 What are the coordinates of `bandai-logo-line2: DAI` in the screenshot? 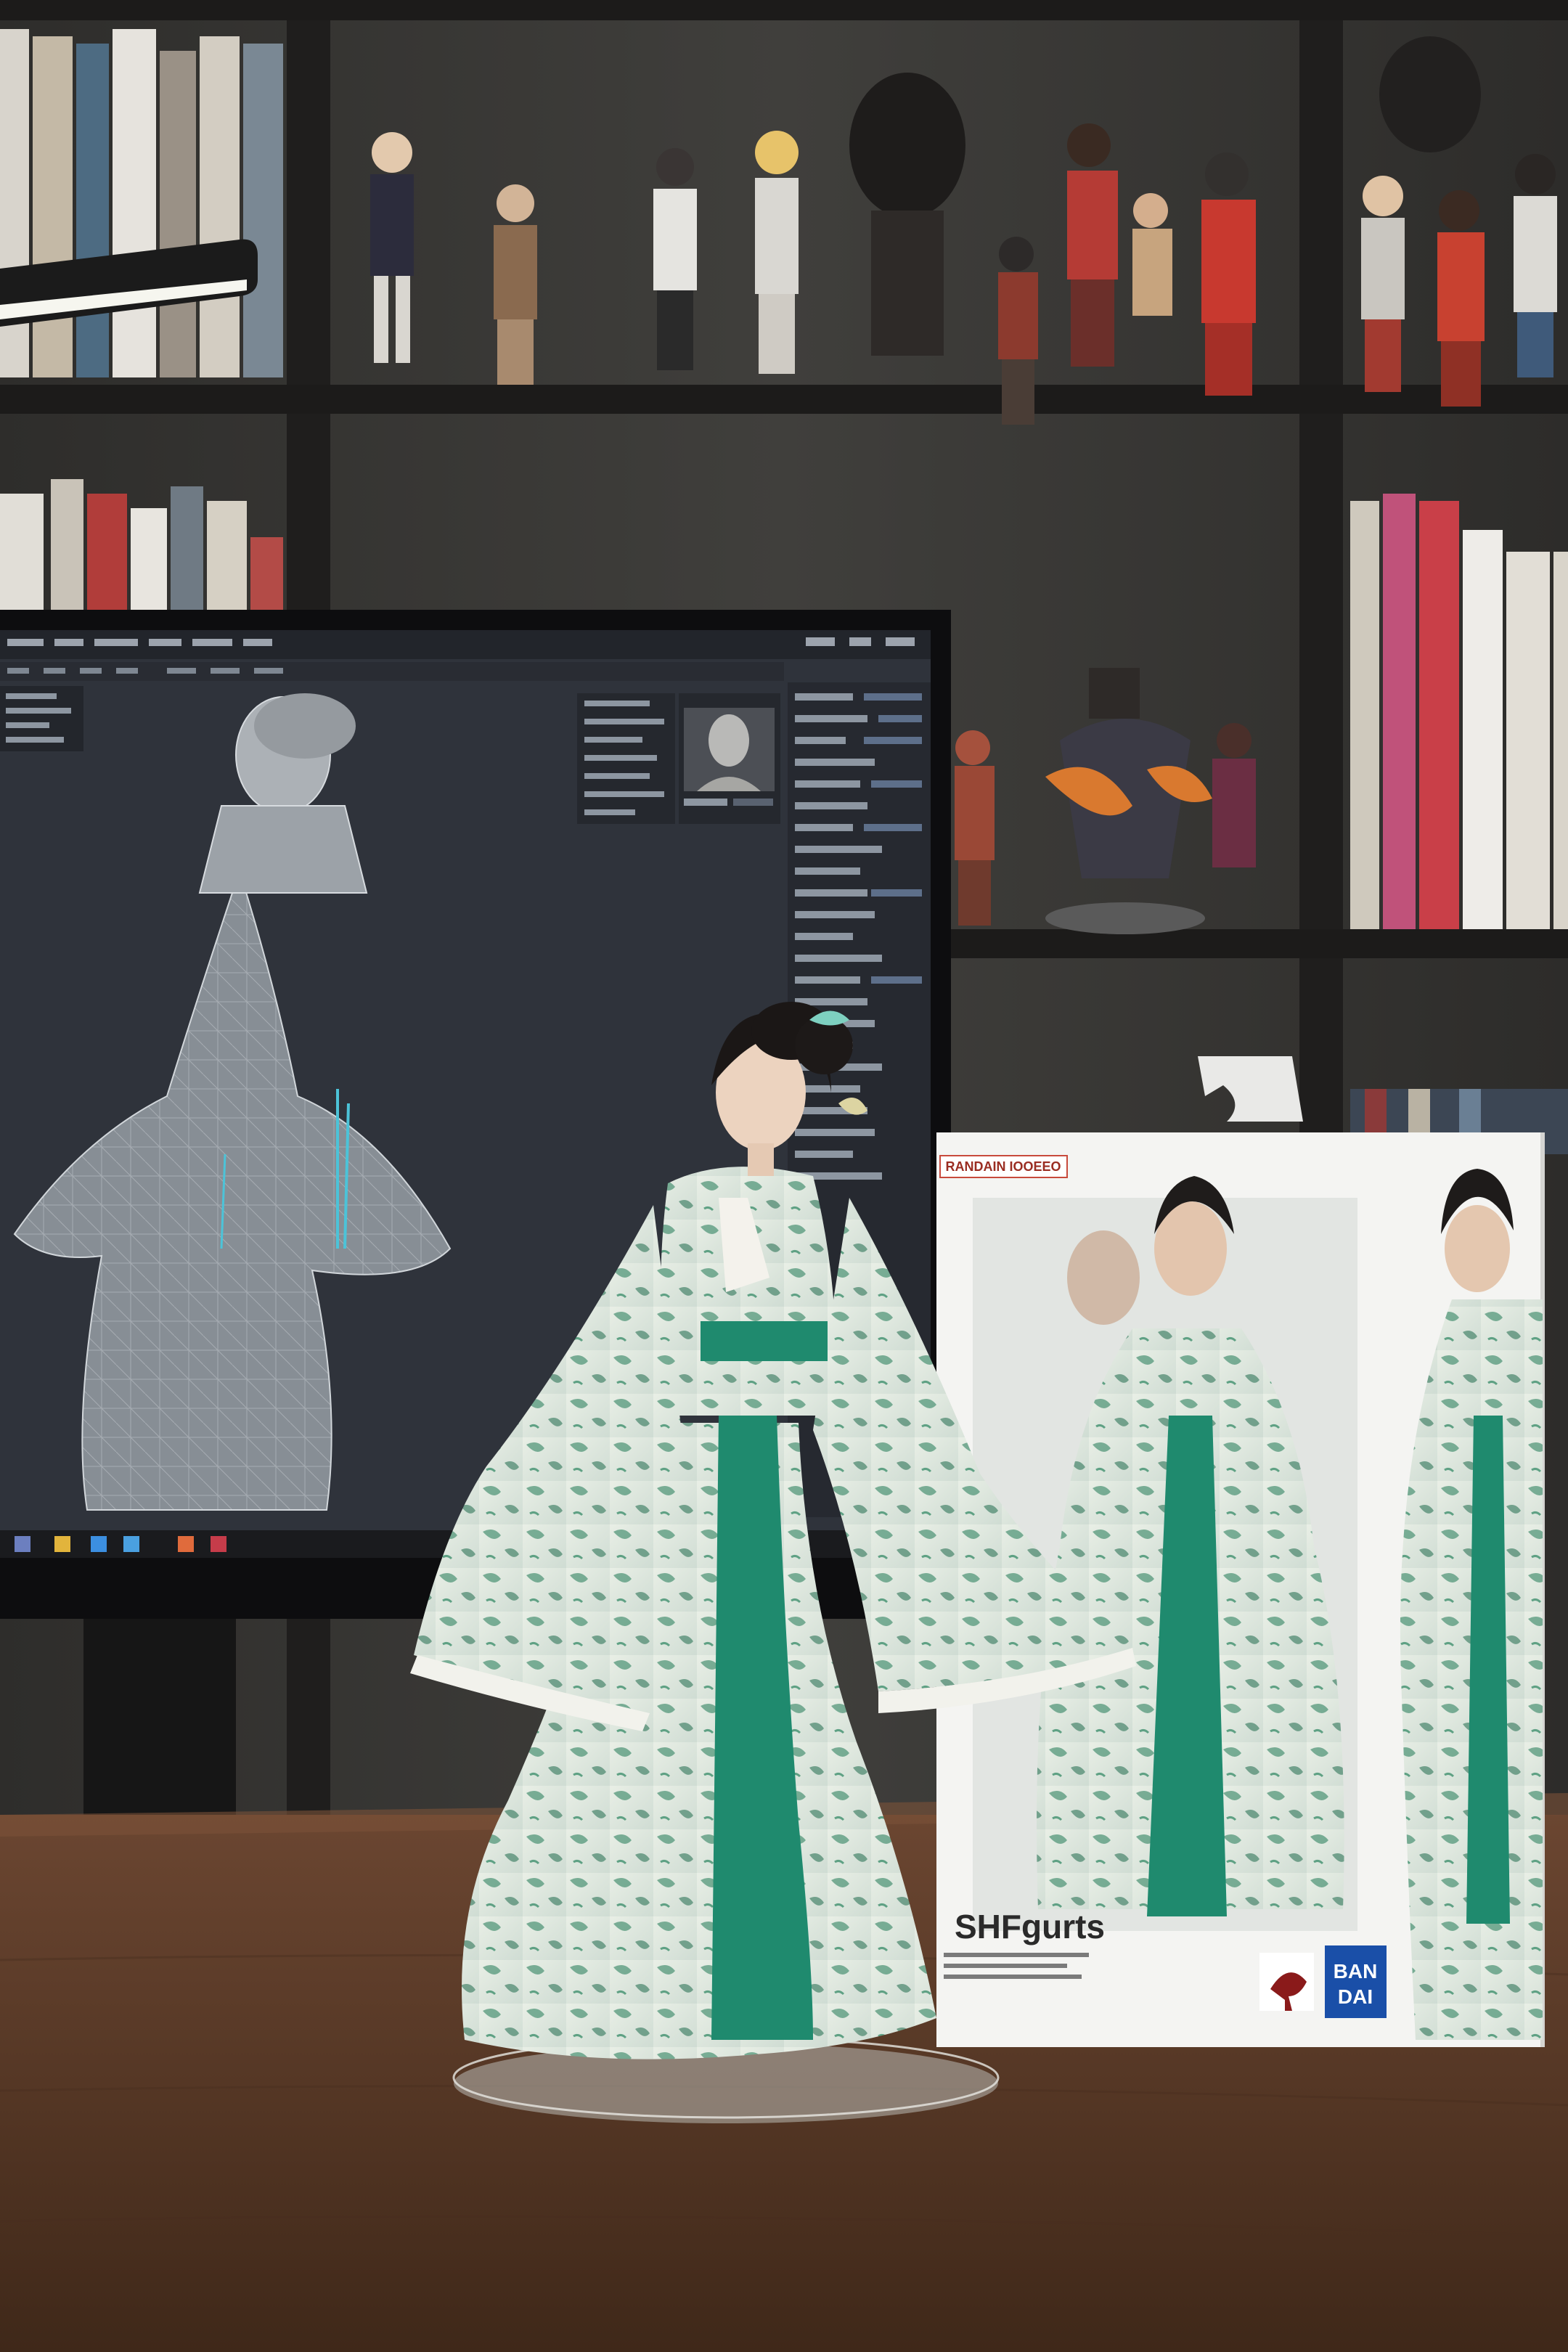 It's located at (1356, 1997).